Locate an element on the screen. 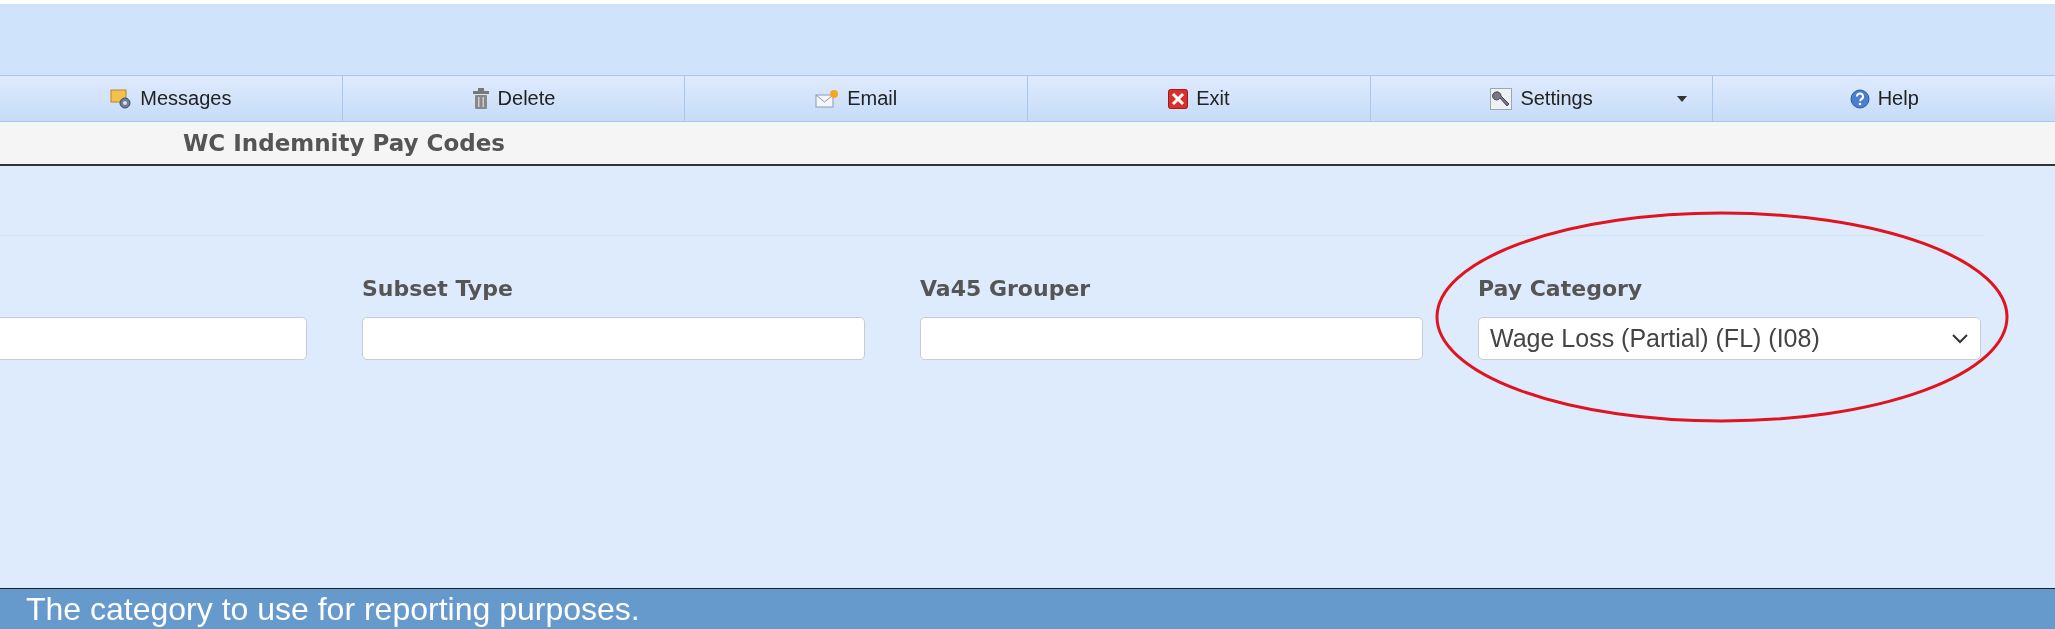 The image size is (2055, 629). toolbar-button: Help is located at coordinates (1884, 98).